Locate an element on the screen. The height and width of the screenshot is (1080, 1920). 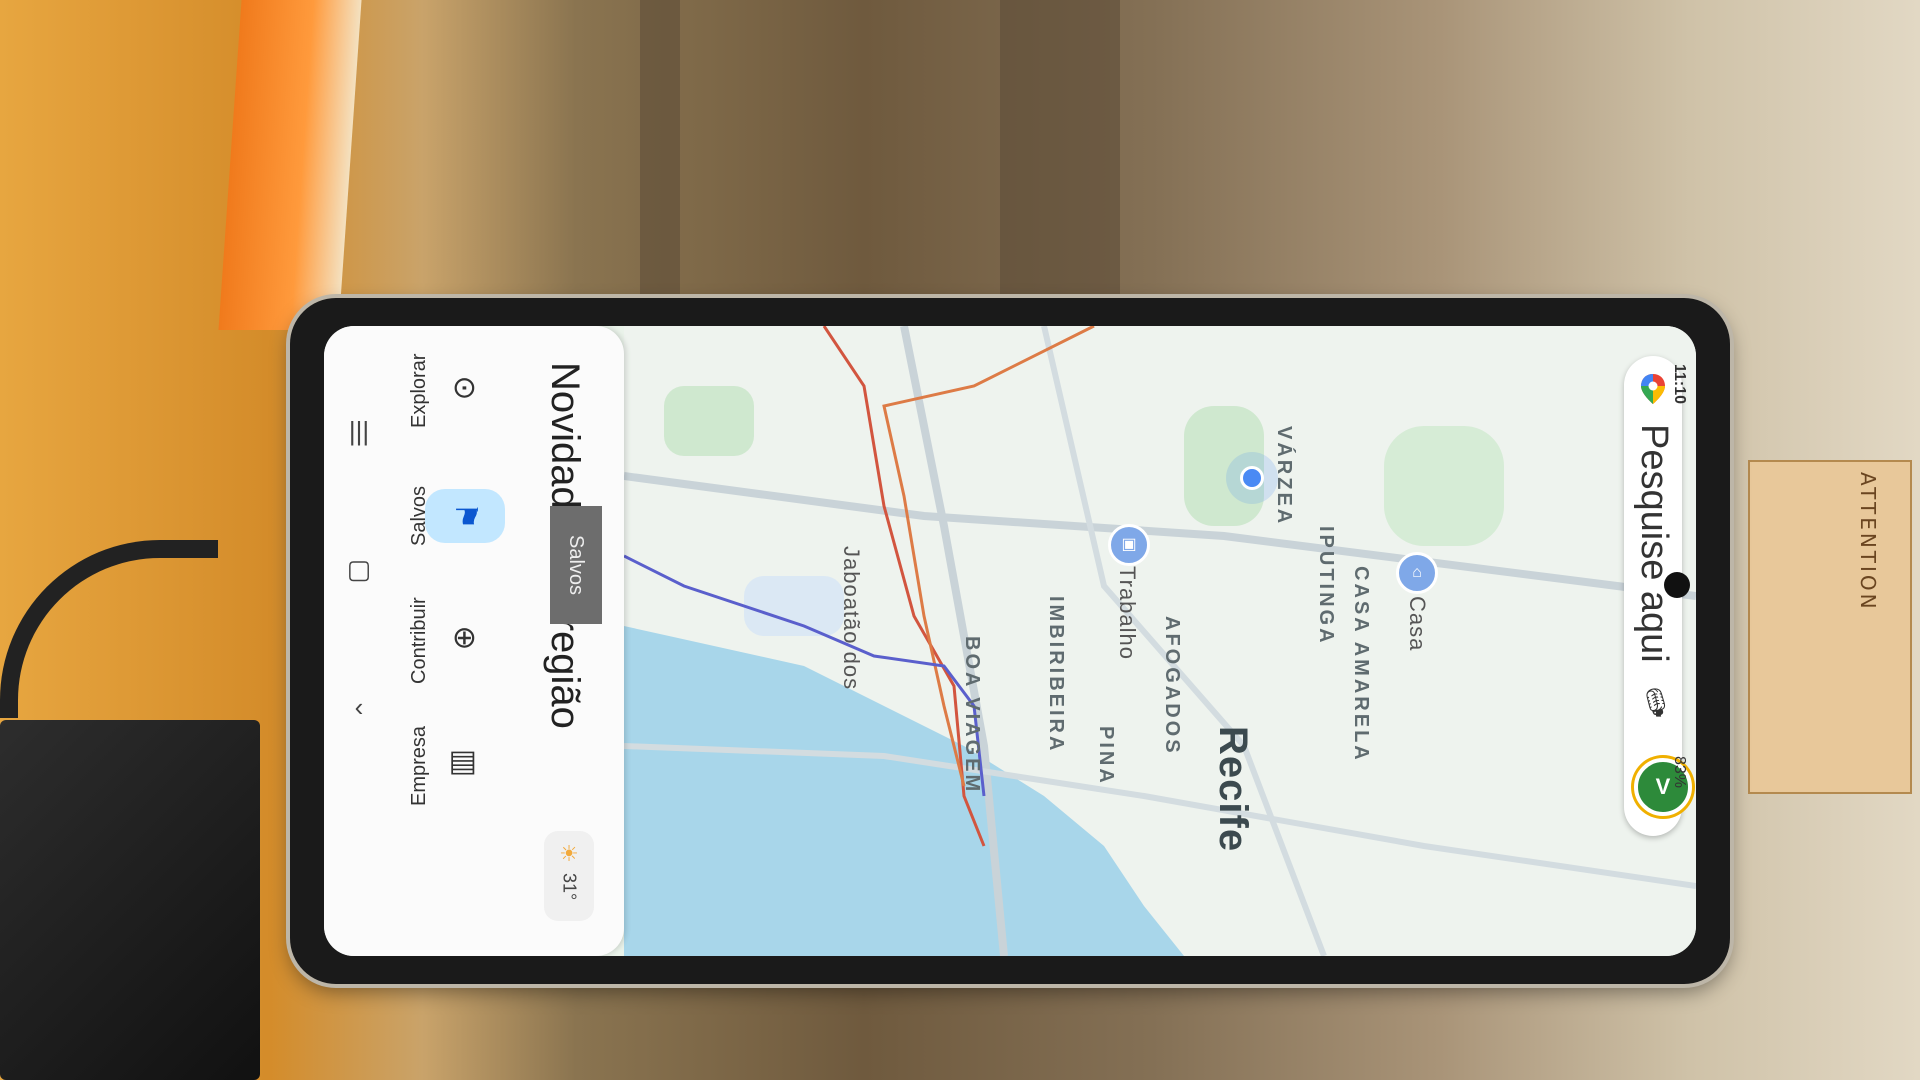
tab-contribuir: Contribuir ⊕ is located at coordinates (461, 641).